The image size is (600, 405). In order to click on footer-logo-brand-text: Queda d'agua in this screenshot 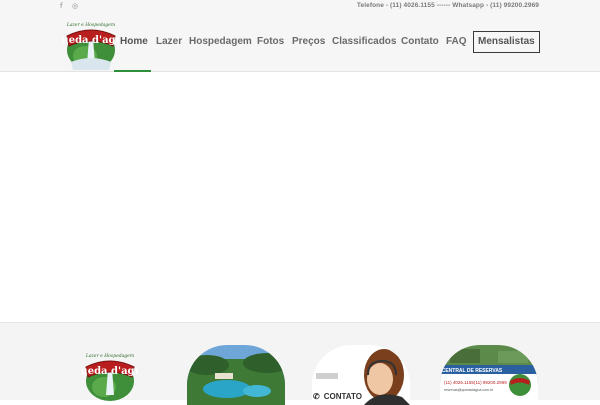, I will do `click(110, 371)`.